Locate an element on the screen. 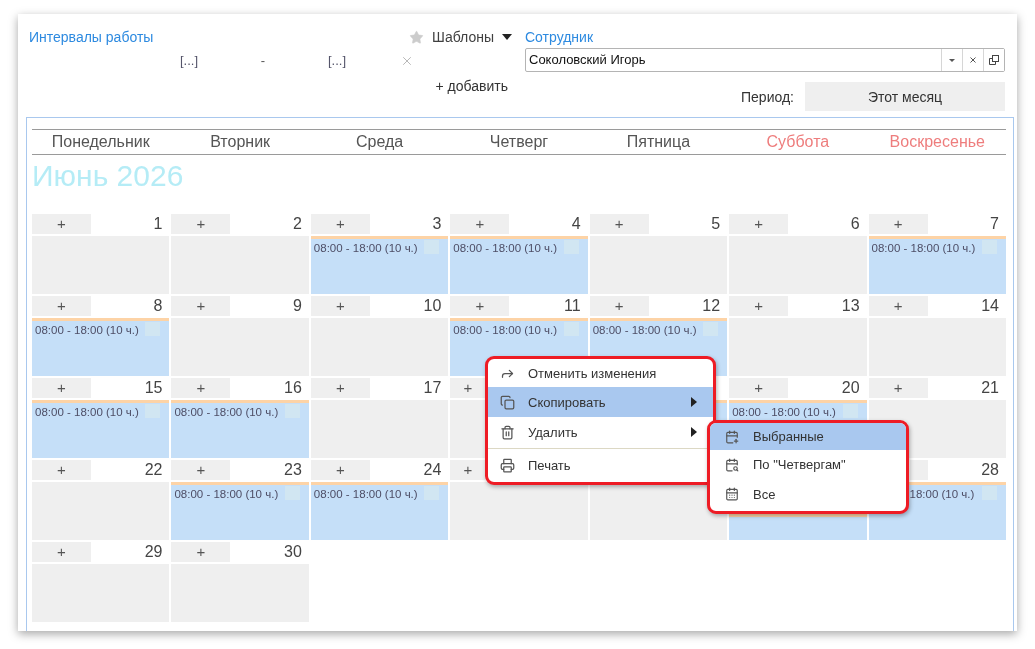 Image resolution: width=1035 pixels, height=649 pixels. weekday-header: Понедельник is located at coordinates (100, 142).